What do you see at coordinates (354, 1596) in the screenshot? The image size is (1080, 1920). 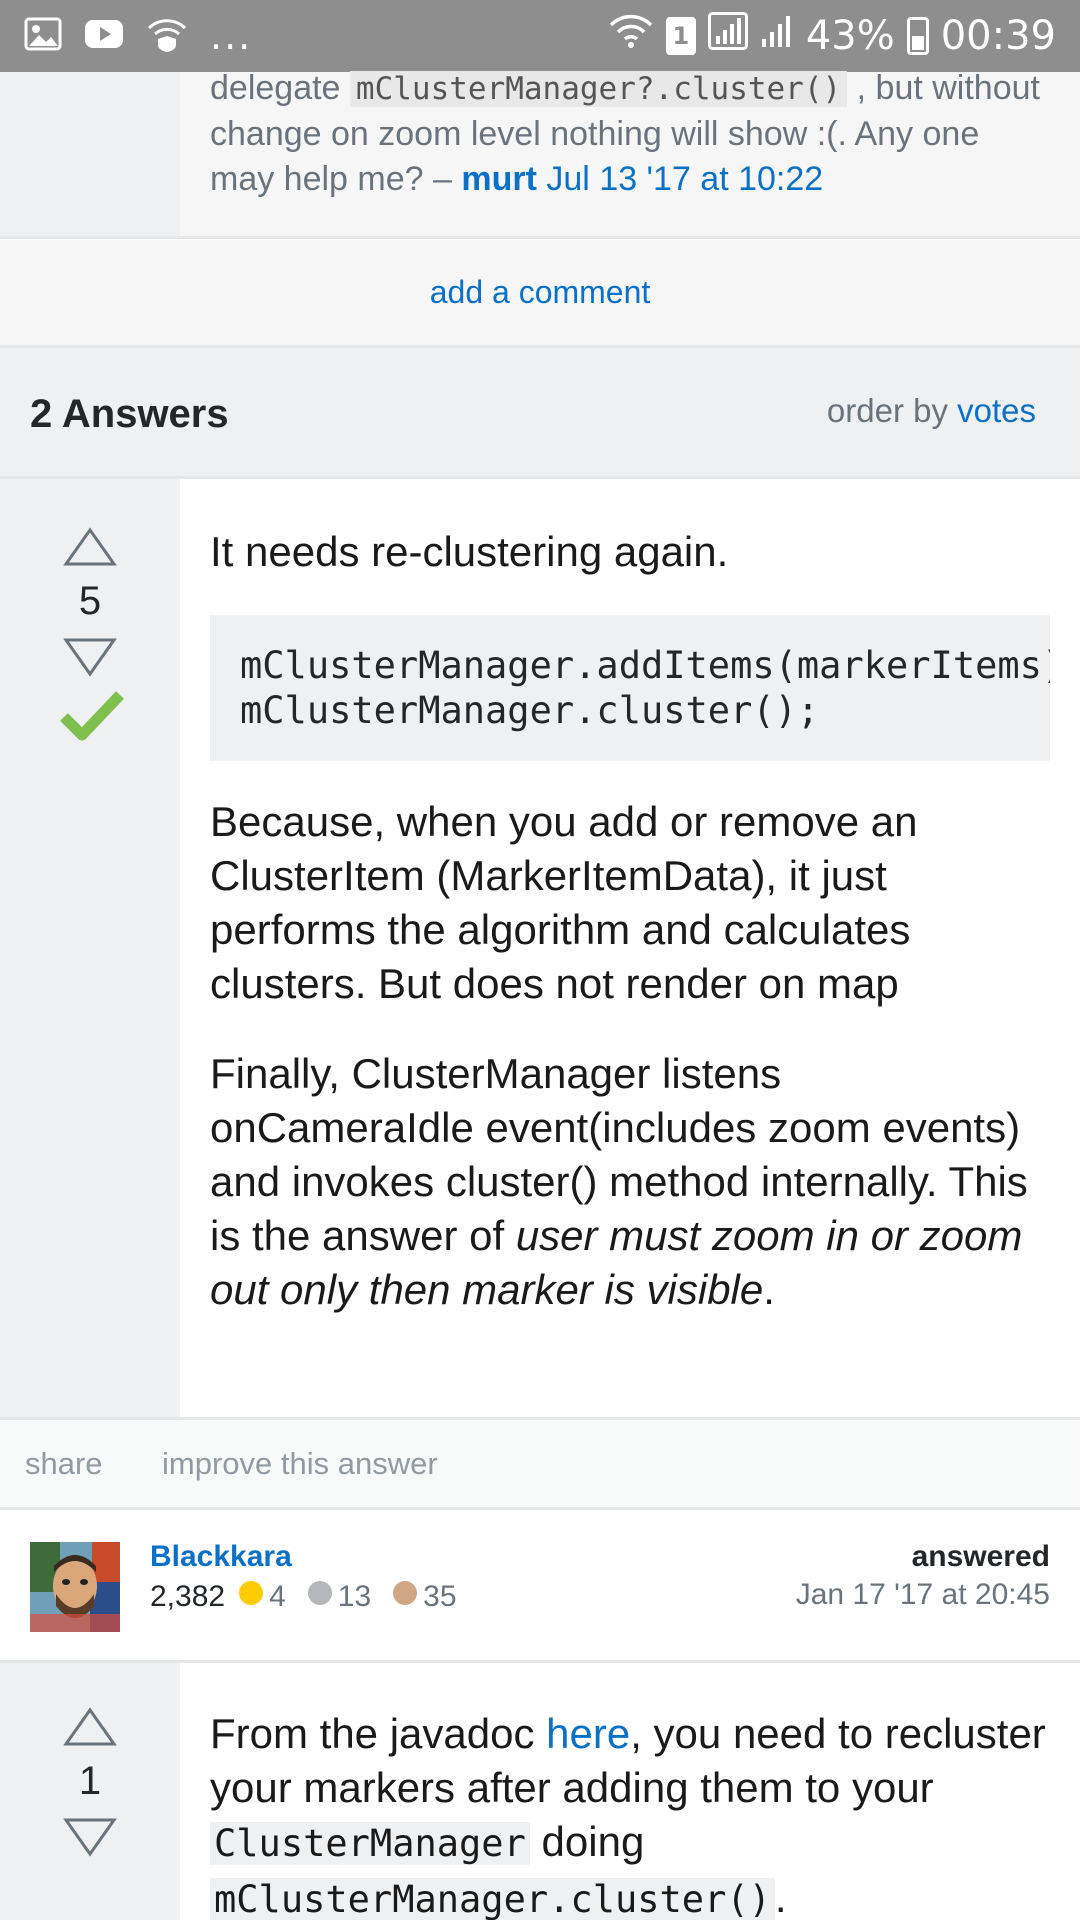 I see `silver-badge-count: 13` at bounding box center [354, 1596].